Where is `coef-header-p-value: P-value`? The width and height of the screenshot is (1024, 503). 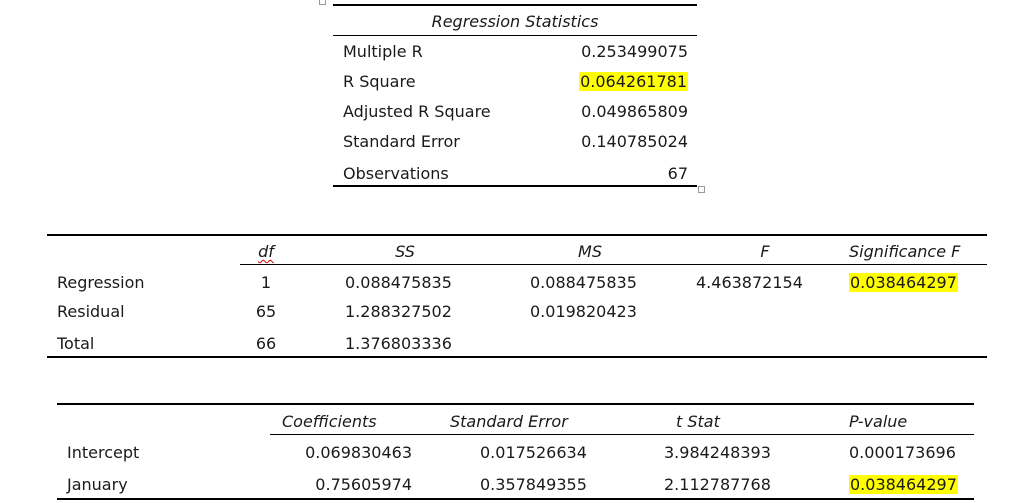
coef-header-p-value: P-value is located at coordinates (878, 421).